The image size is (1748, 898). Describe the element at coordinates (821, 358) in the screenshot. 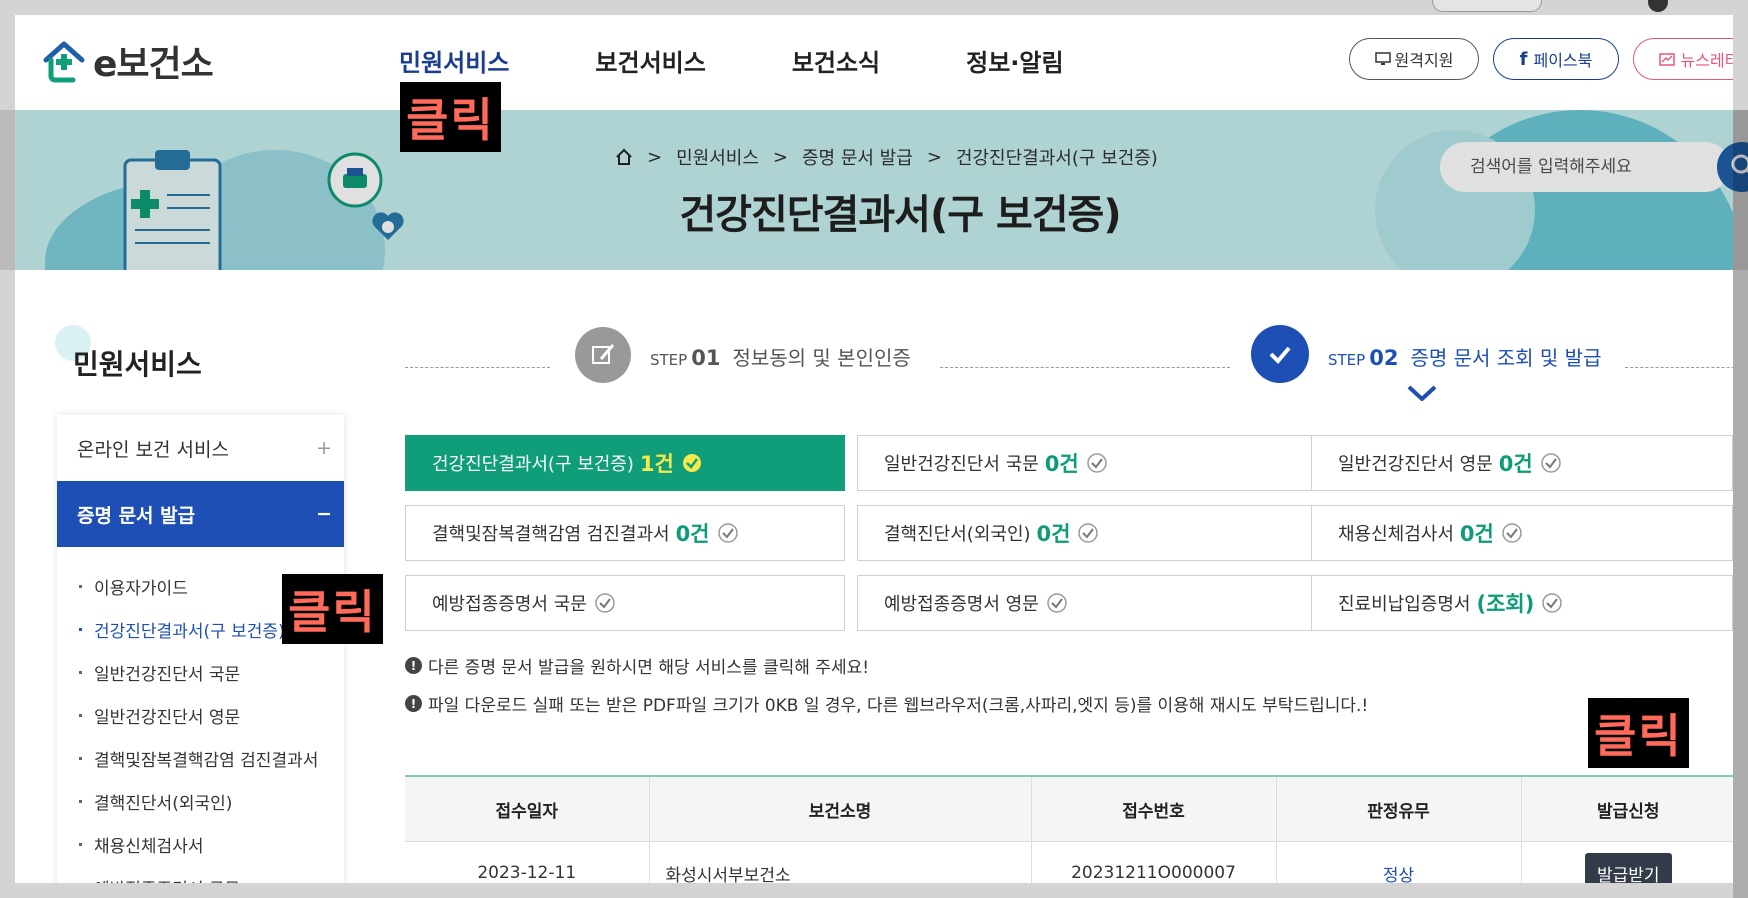

I see `step1-label: 정보동의 및 본인인증` at that location.